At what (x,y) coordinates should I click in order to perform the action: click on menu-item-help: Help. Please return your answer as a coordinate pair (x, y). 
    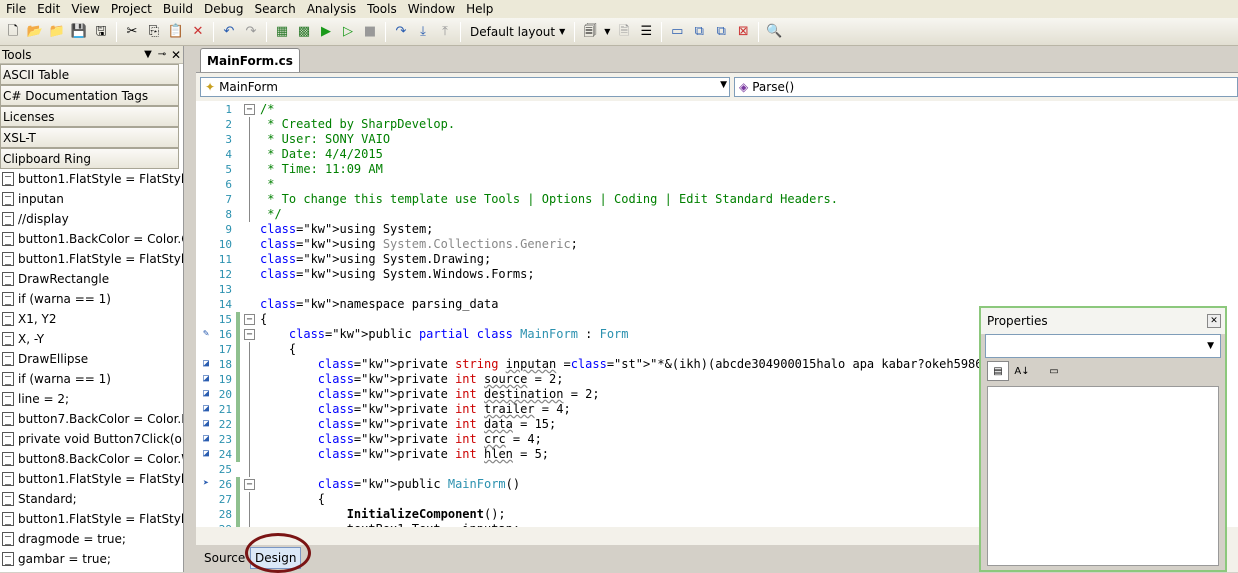
    Looking at the image, I should click on (481, 9).